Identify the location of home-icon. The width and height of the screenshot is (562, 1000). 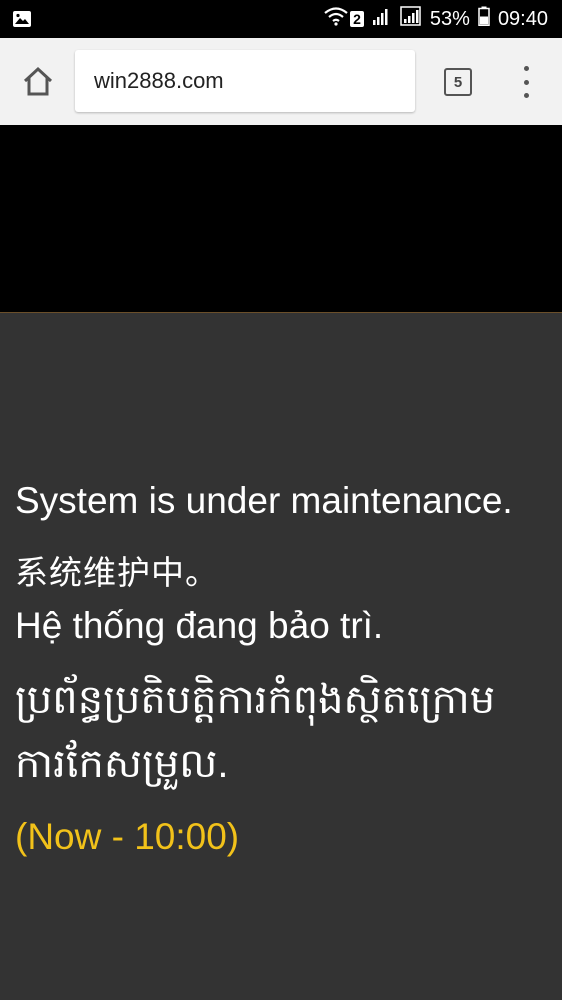
(38, 81).